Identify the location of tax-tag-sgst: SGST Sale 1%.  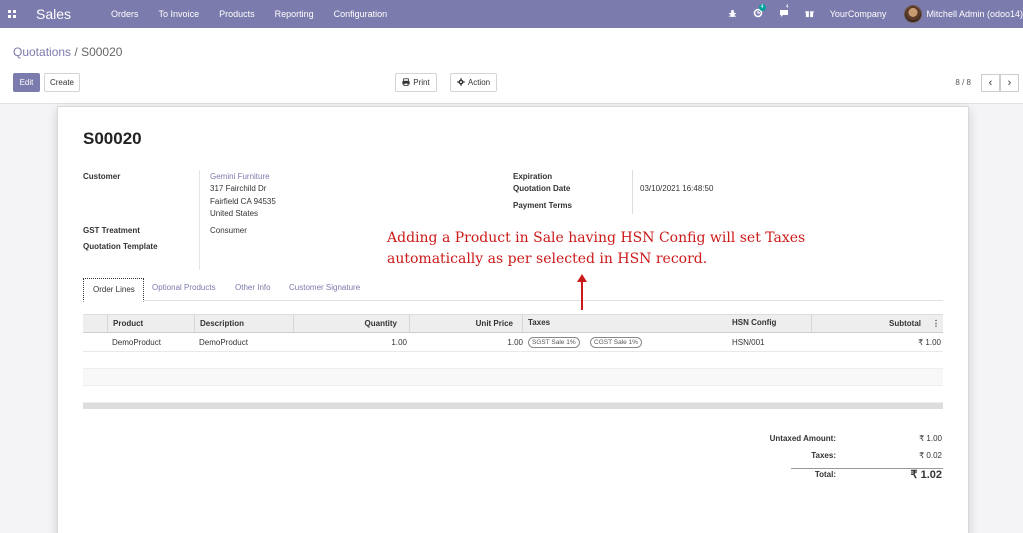
(554, 342).